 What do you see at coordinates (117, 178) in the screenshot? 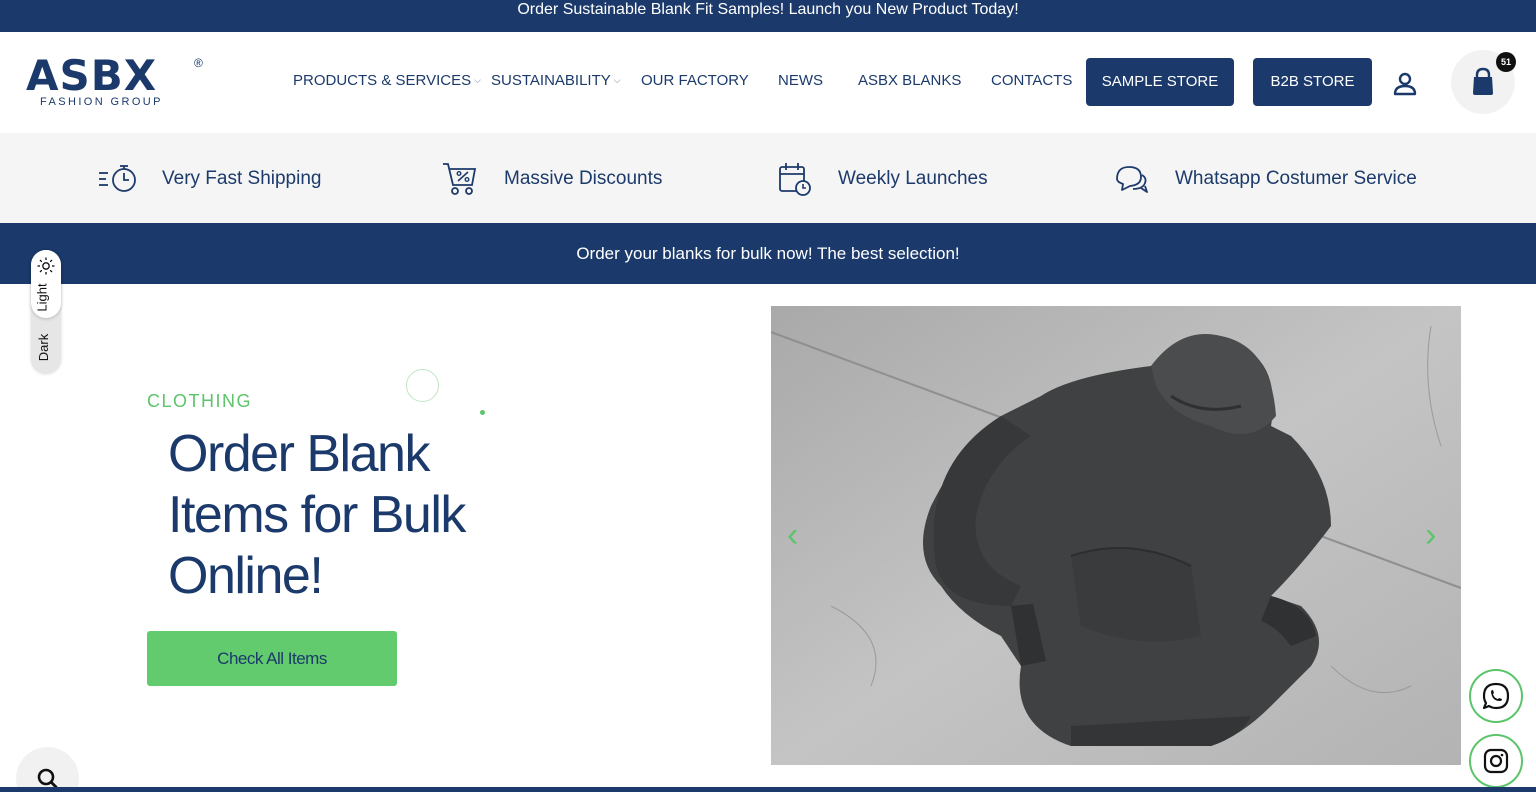
I see `stopwatch-icon` at bounding box center [117, 178].